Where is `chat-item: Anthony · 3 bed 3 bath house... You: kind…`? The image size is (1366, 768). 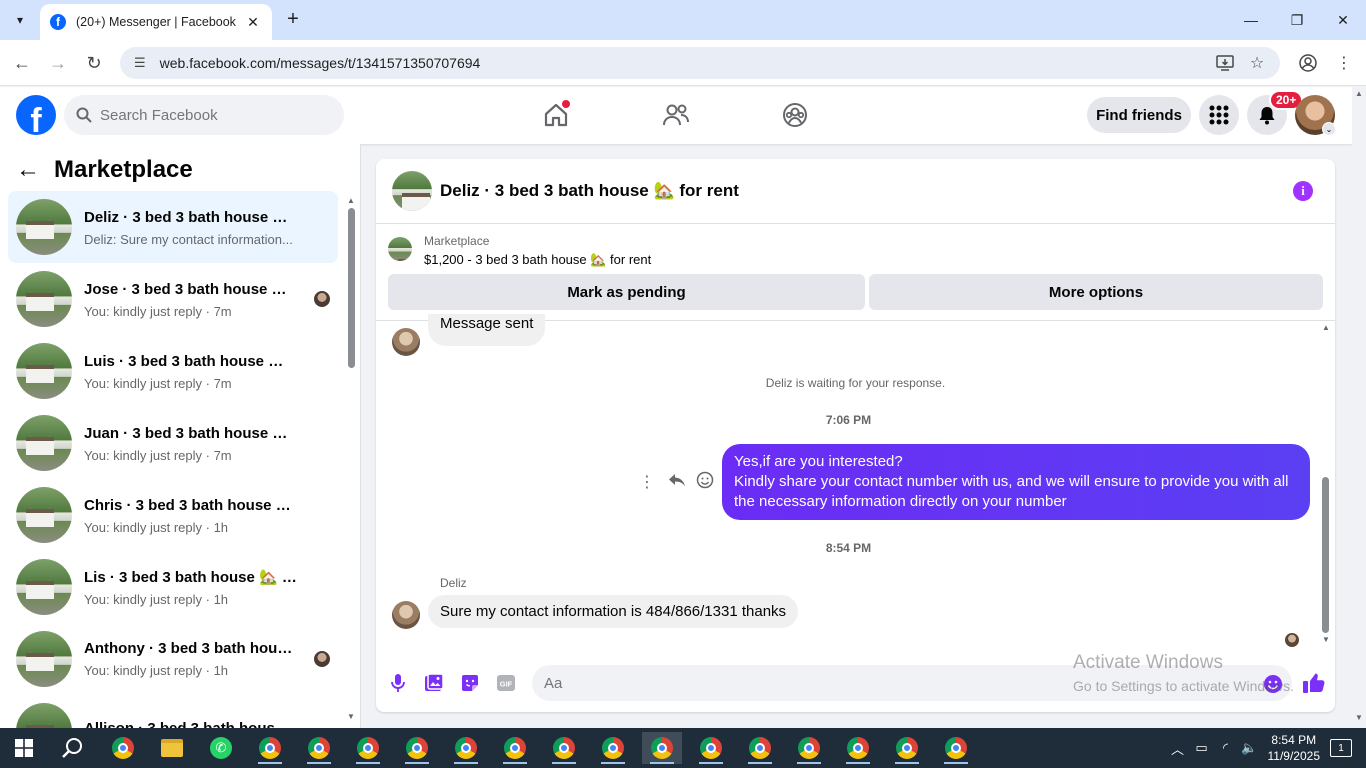
chat-item: Anthony · 3 bed 3 bath house... You: kind… is located at coordinates (173, 659).